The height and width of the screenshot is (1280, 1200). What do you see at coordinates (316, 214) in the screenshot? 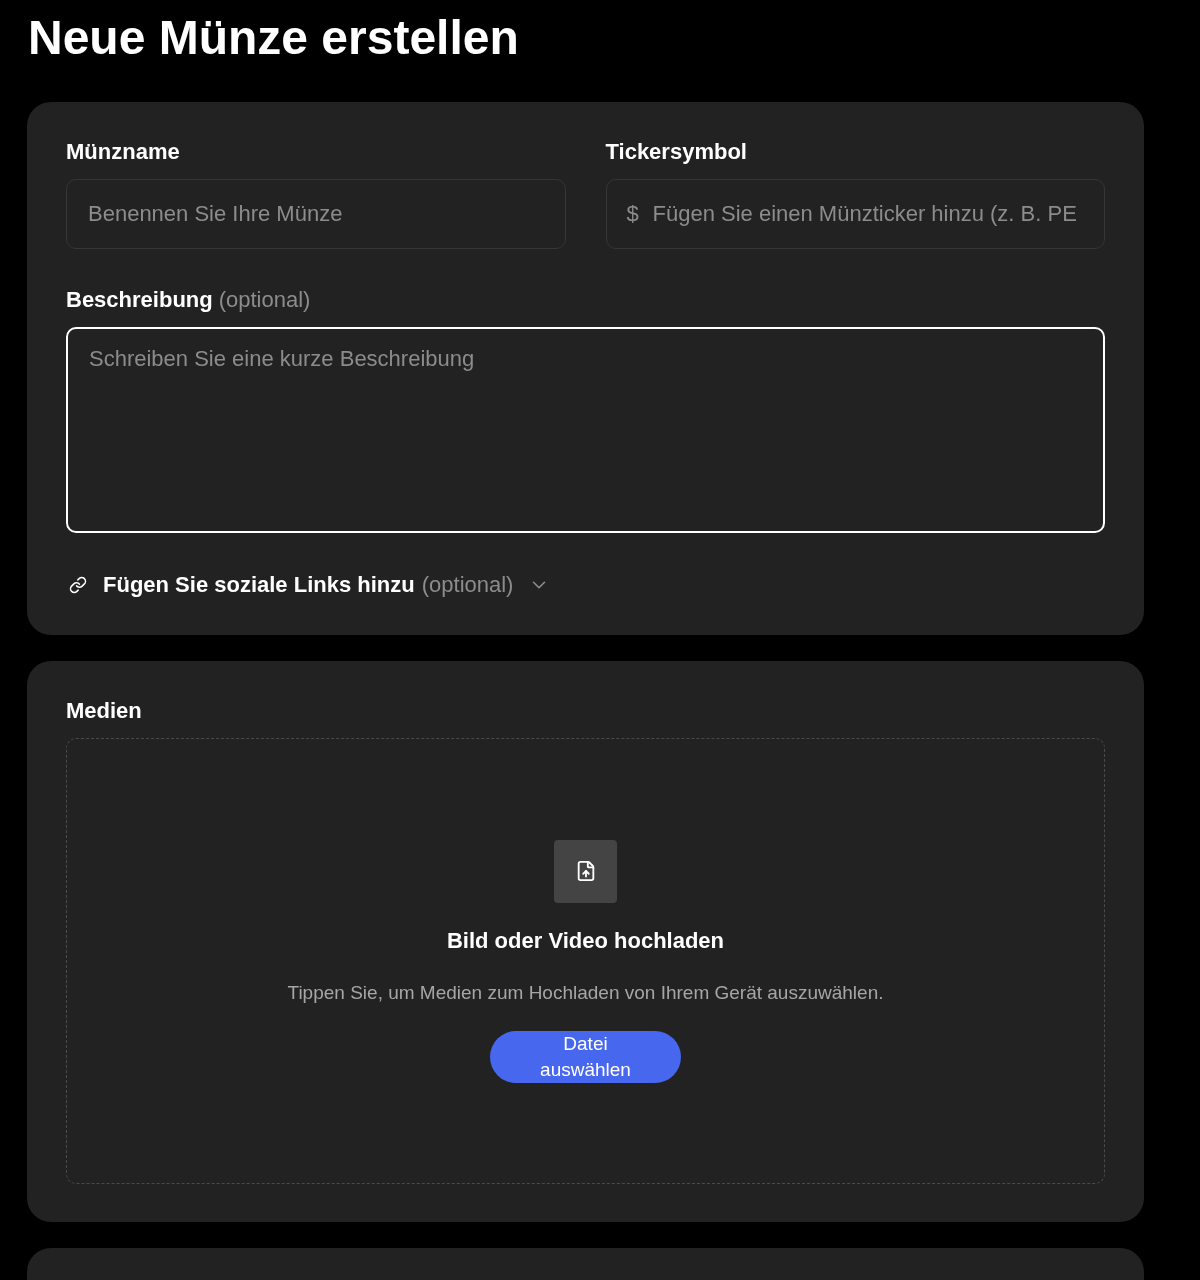
I see `text-field: Benennen Sie Ihre Münze` at bounding box center [316, 214].